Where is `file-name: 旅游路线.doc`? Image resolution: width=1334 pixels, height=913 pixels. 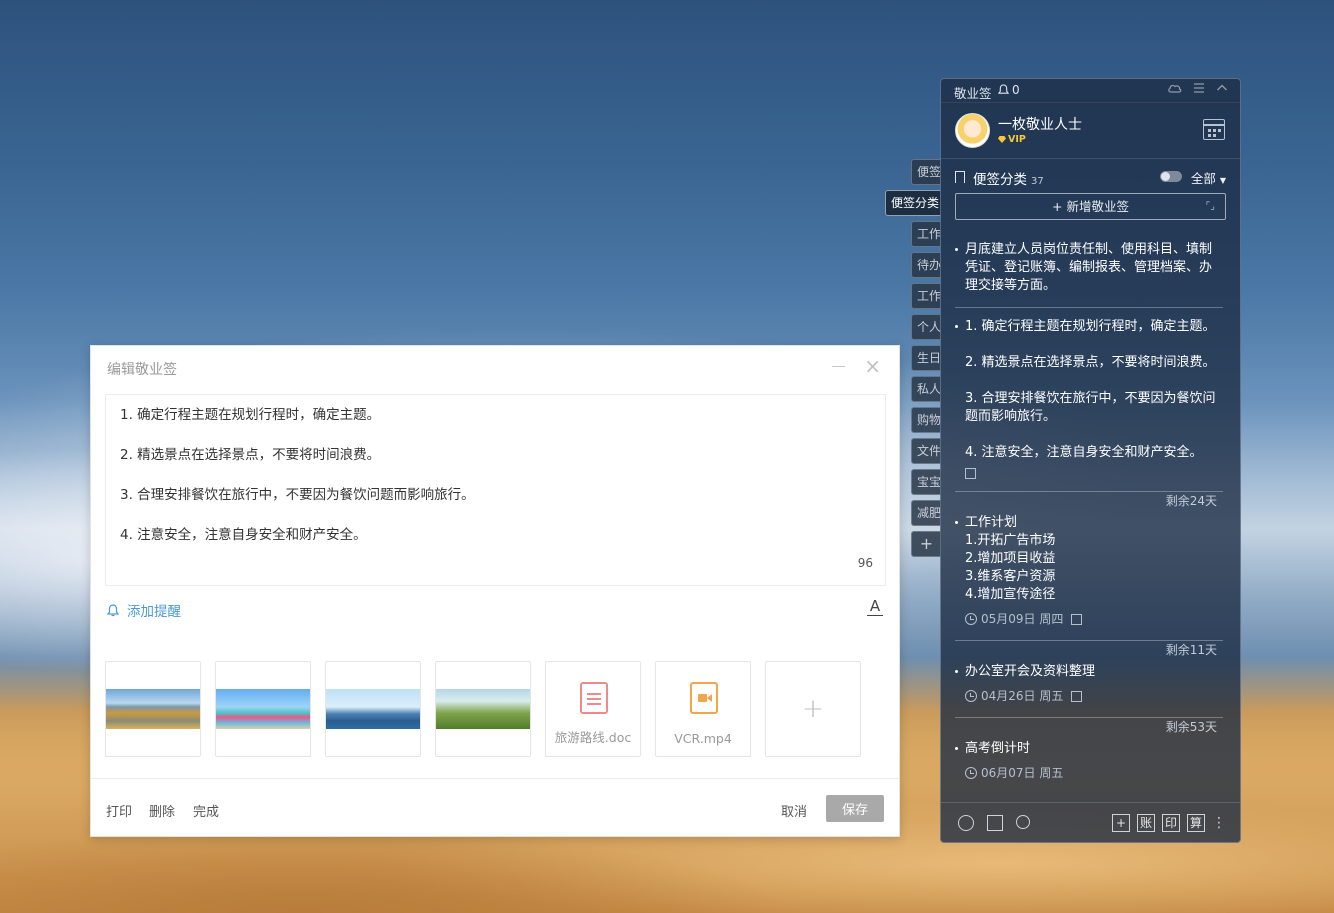
file-name: 旅游路线.doc is located at coordinates (593, 737).